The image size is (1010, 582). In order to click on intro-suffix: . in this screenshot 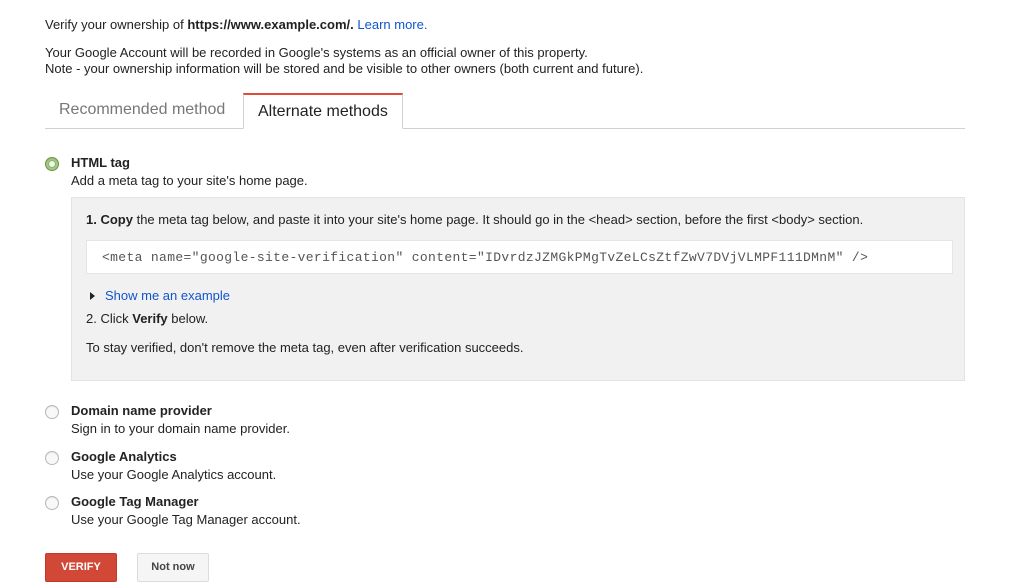, I will do `click(352, 24)`.